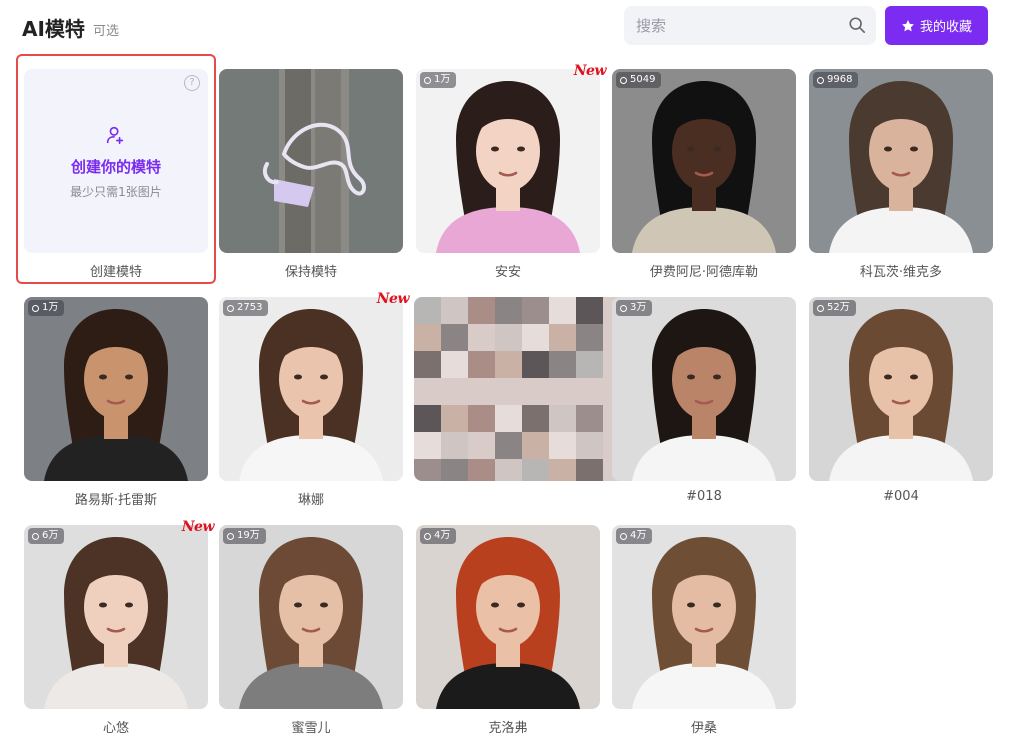  I want to click on page-subtitle: 可选, so click(106, 31).